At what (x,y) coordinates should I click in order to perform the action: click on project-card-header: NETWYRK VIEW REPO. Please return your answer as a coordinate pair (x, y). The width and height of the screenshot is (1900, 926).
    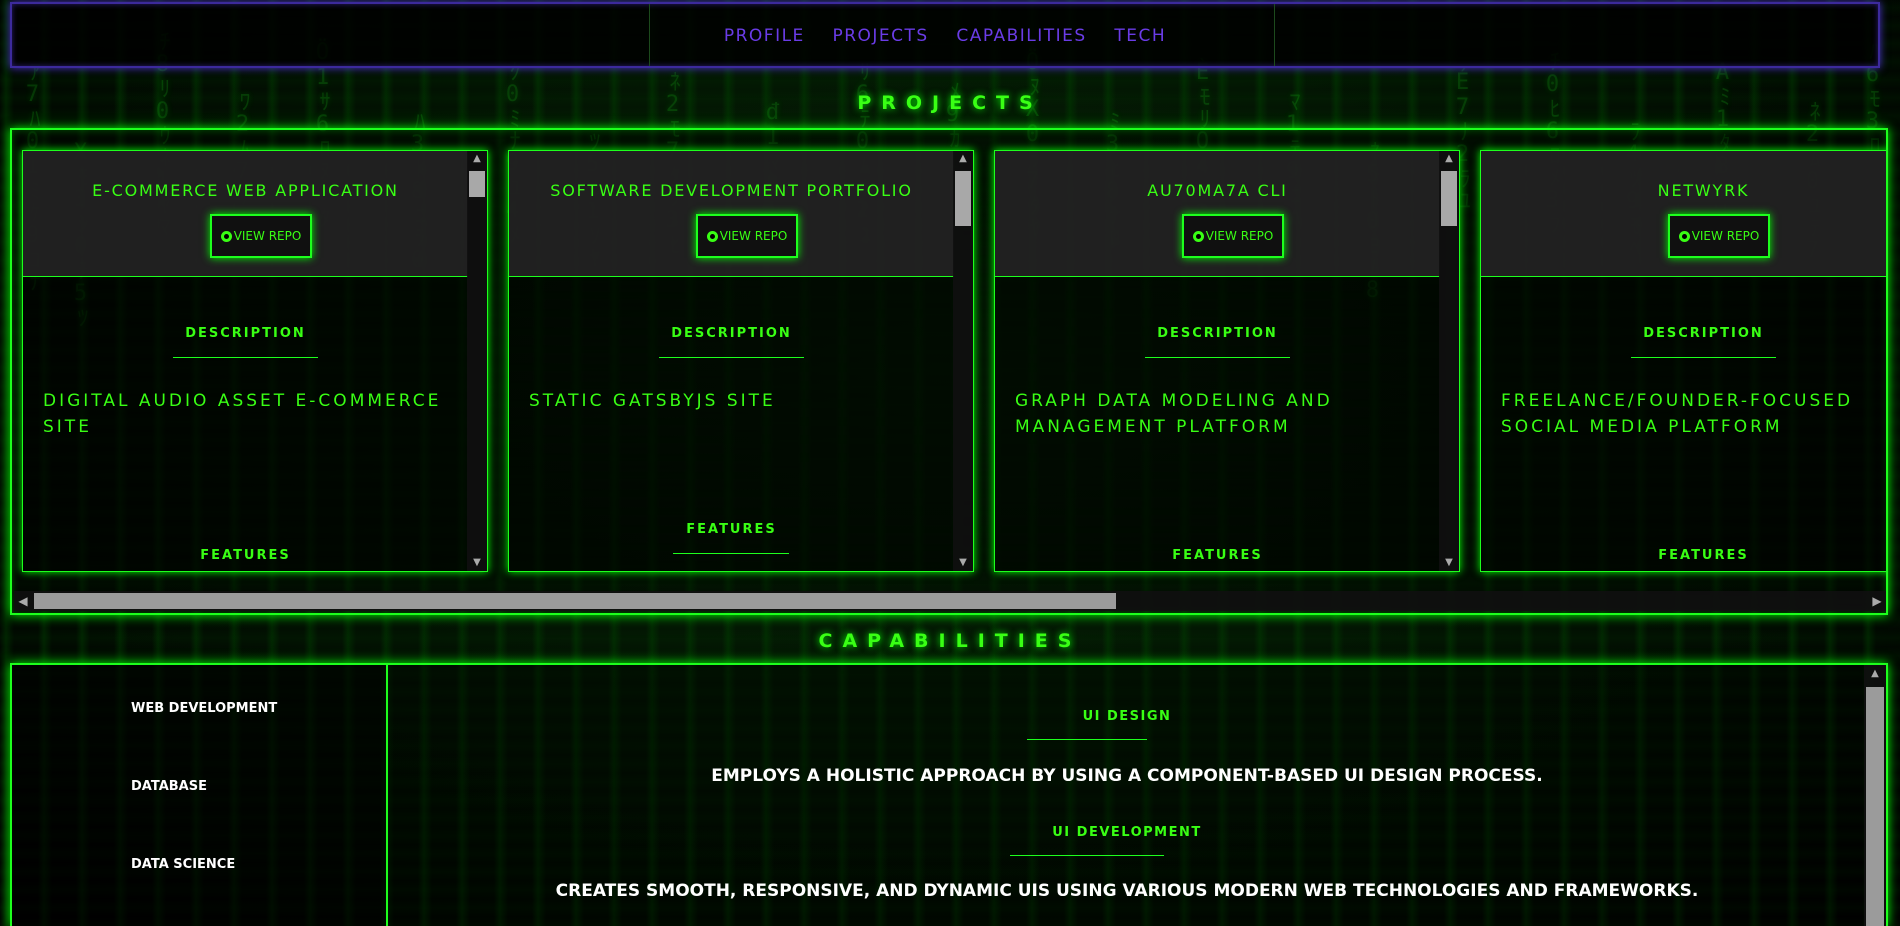
    Looking at the image, I should click on (1683, 214).